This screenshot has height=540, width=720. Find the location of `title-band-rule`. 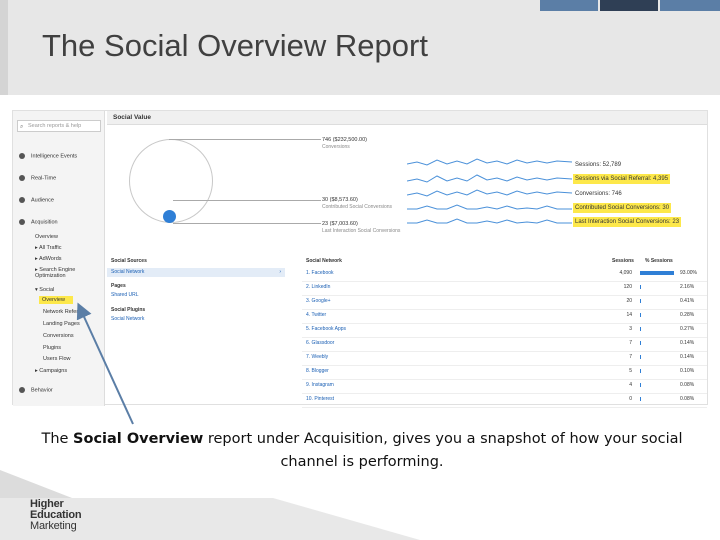

title-band-rule is located at coordinates (4, 47).